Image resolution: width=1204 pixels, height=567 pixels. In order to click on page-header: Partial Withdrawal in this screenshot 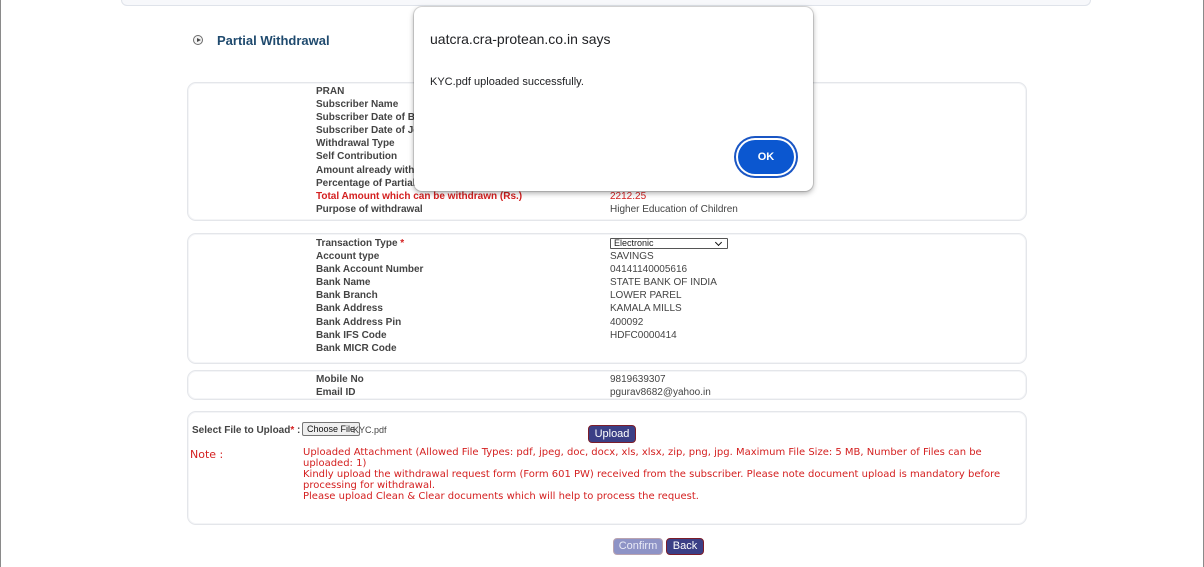, I will do `click(261, 40)`.